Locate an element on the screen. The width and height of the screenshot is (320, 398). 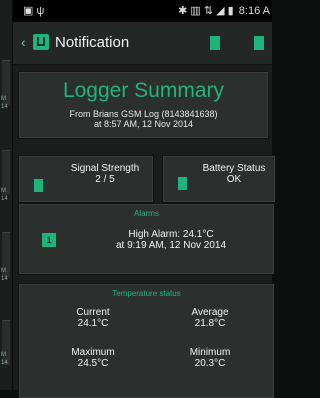
status-right-icons: ✱ ▥ ⇅ ◢ ▮ is located at coordinates (206, 11).